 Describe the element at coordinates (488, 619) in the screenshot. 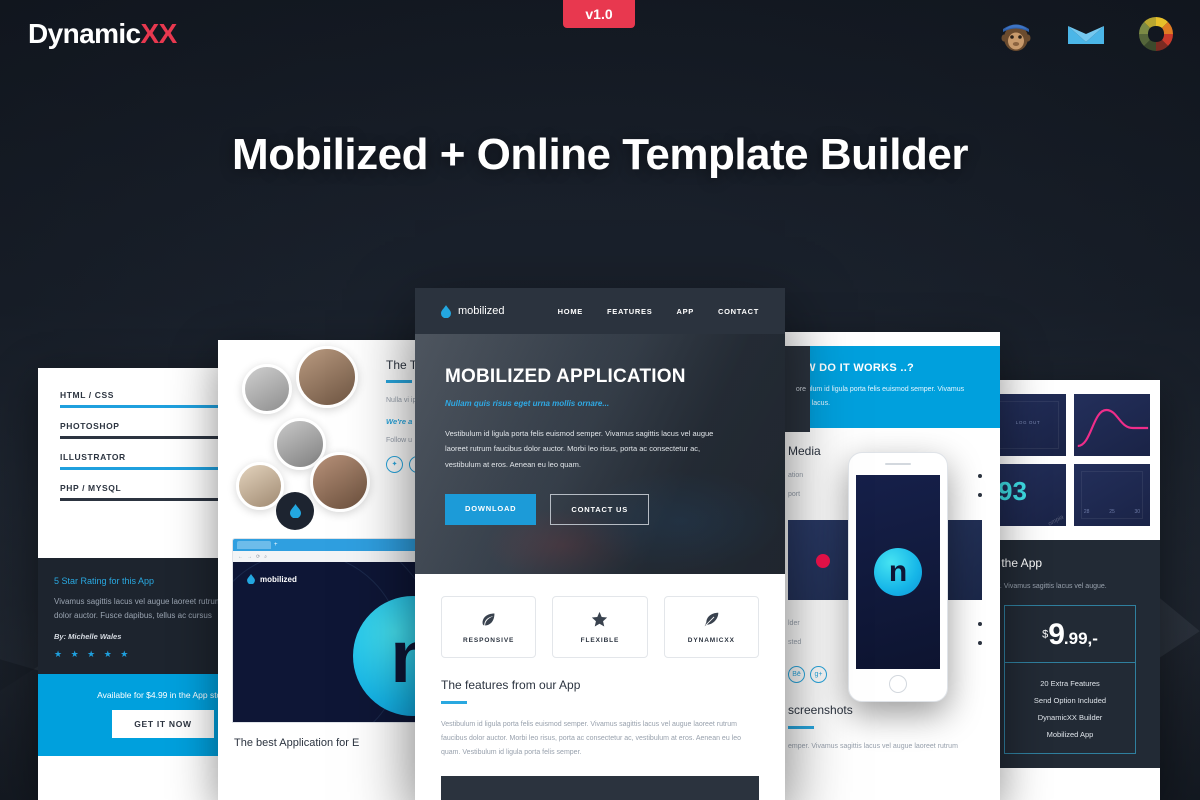

I see `leaf-icon` at that location.